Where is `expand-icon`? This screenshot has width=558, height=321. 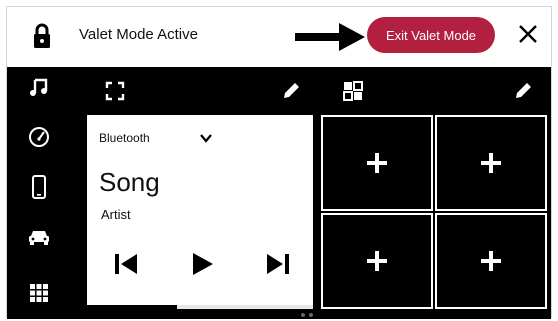 expand-icon is located at coordinates (115, 91).